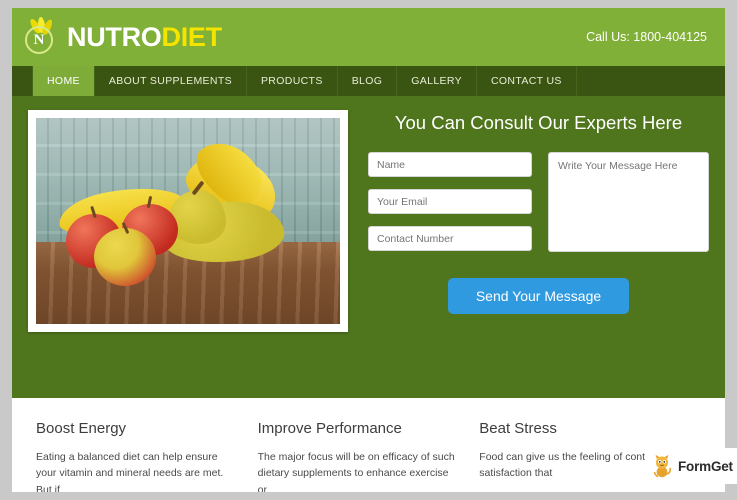  Describe the element at coordinates (39, 40) in the screenshot. I see `brand-mark-letter: N` at that location.